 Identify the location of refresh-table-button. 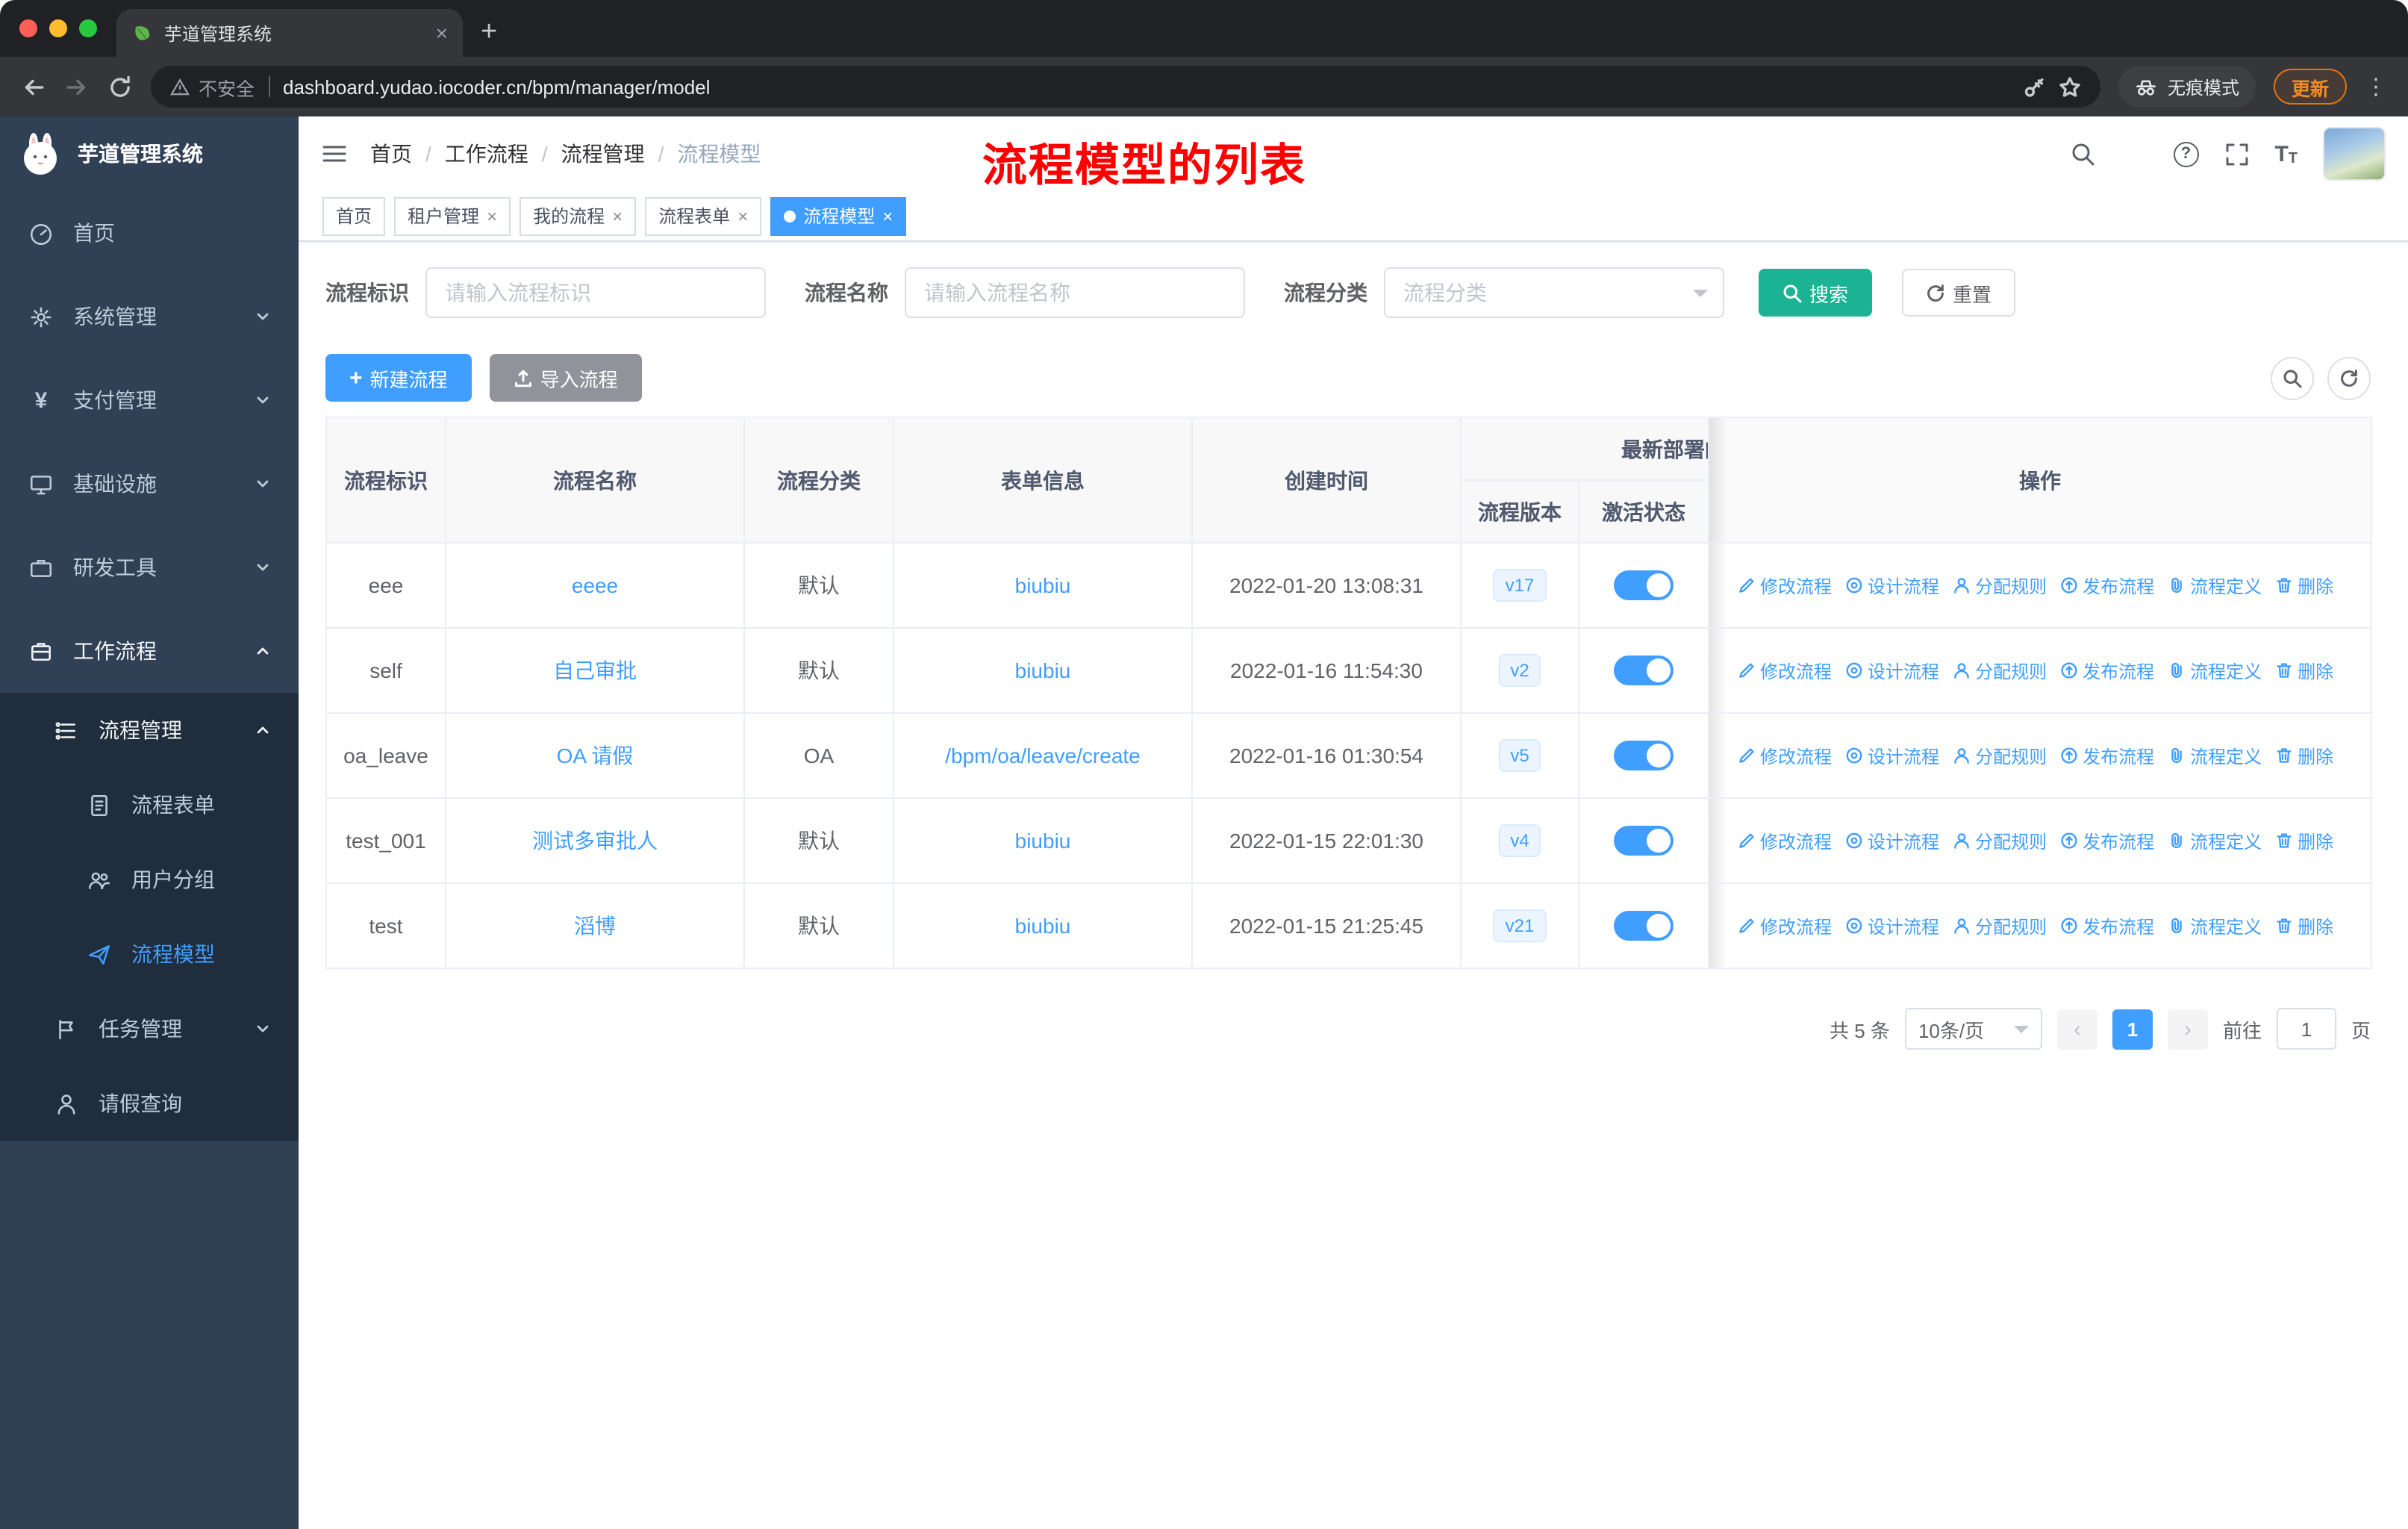
(2349, 377).